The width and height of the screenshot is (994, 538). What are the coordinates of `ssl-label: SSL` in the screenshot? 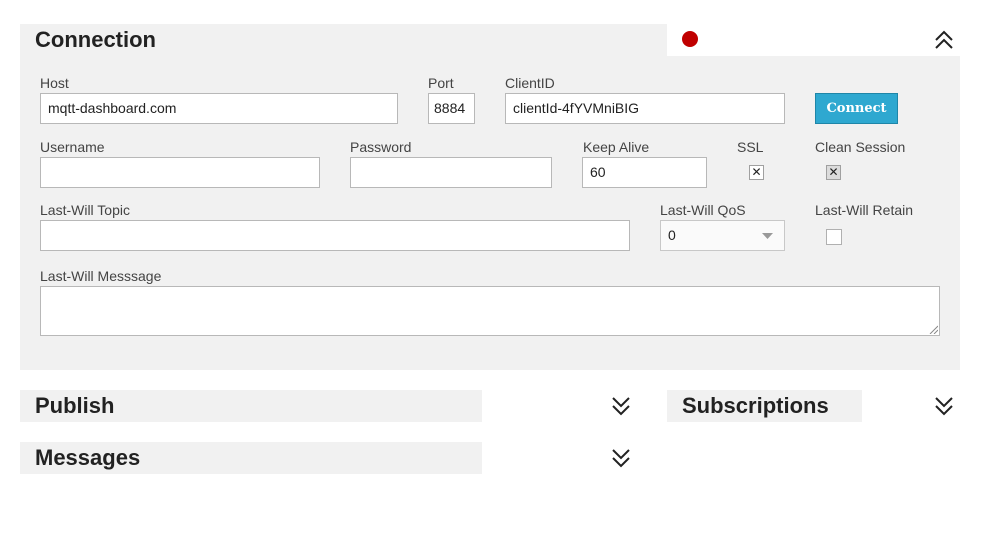 It's located at (750, 147).